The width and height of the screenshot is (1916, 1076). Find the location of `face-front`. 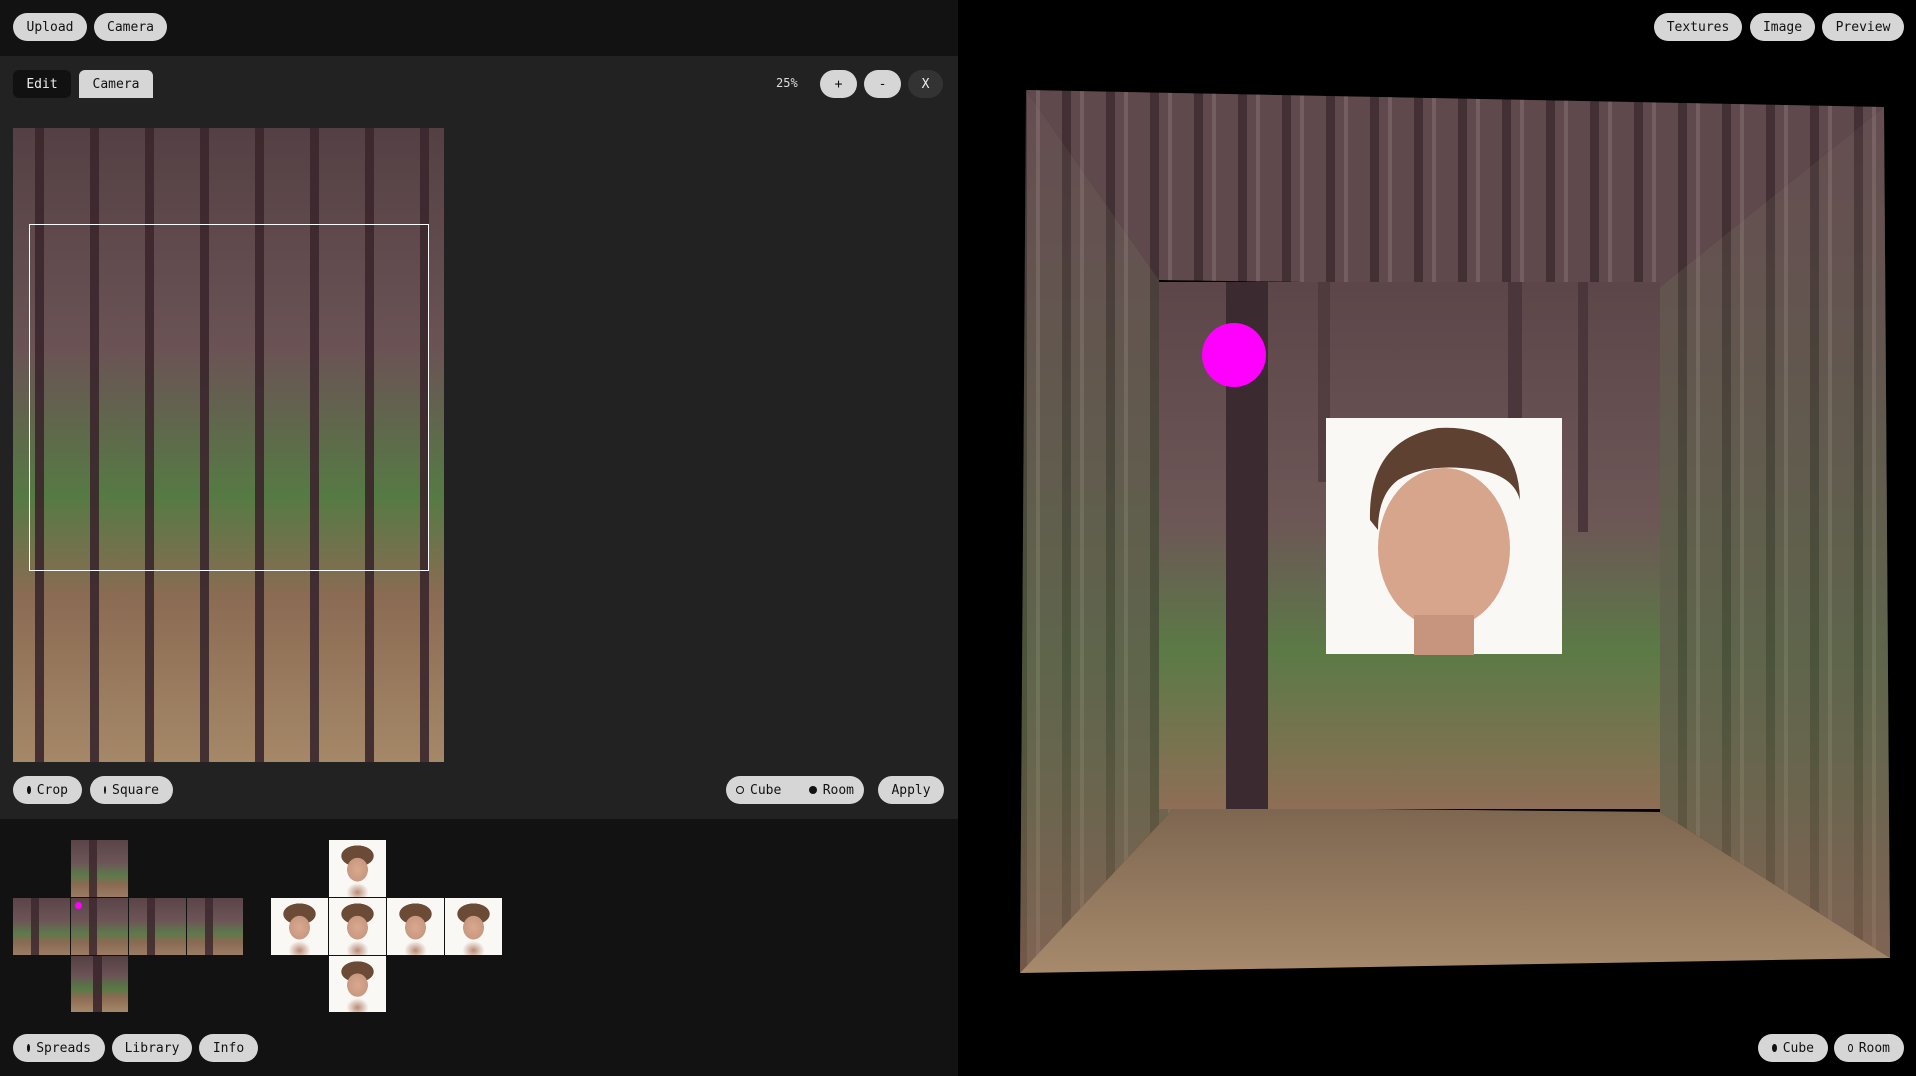

face-front is located at coordinates (357, 926).